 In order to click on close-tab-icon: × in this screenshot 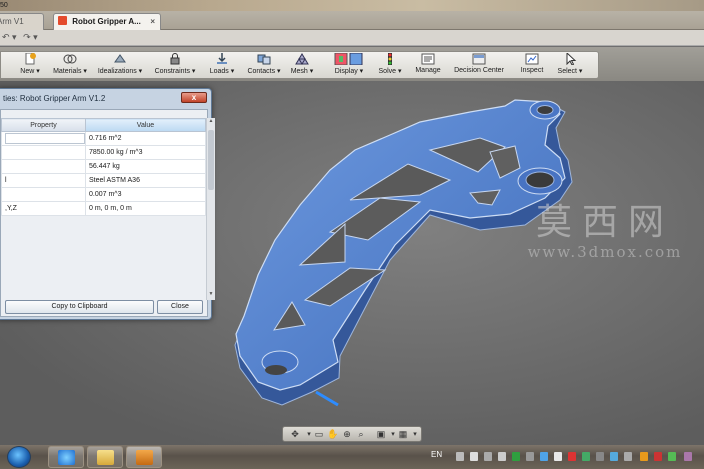, I will do `click(152, 21)`.